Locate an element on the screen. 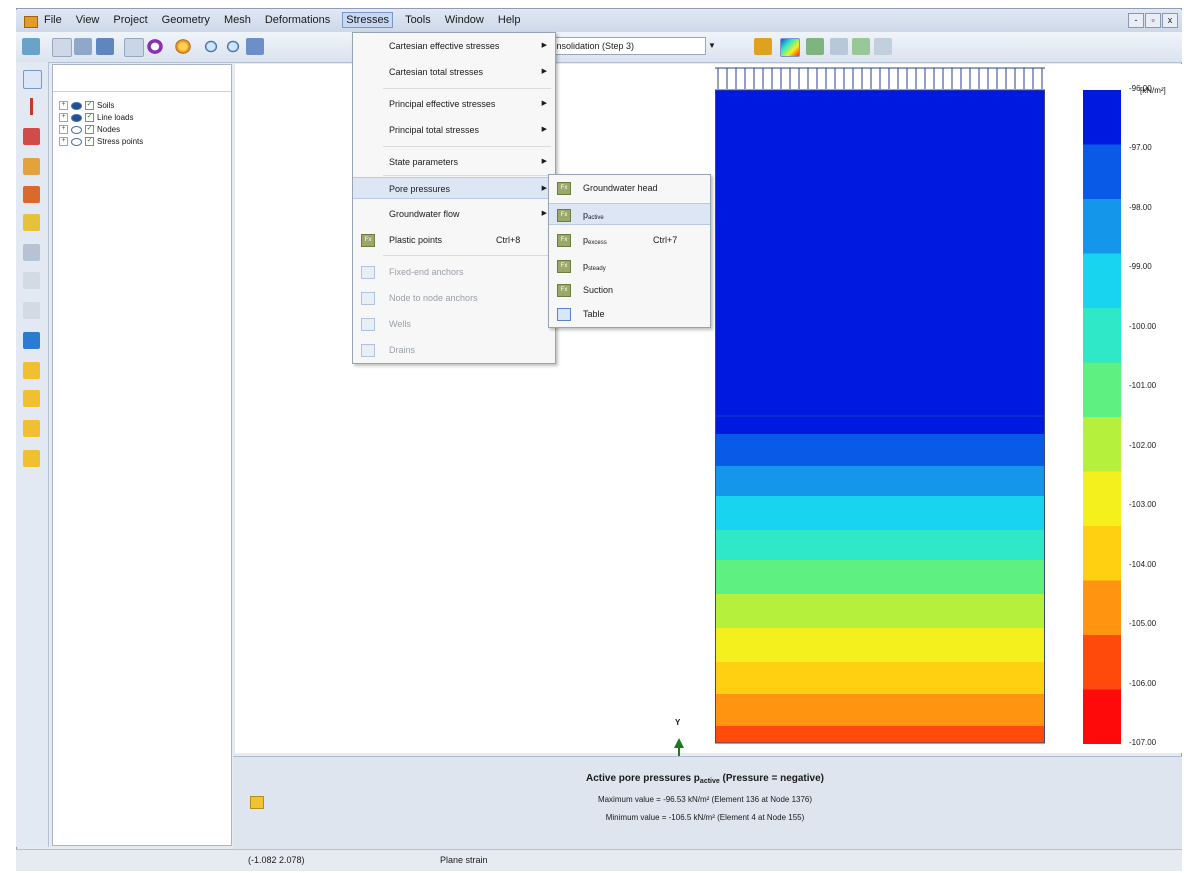 The width and height of the screenshot is (1184, 873). menu-item-cartesian-effective: Cartesian effective stresses ▶ is located at coordinates (454, 46).